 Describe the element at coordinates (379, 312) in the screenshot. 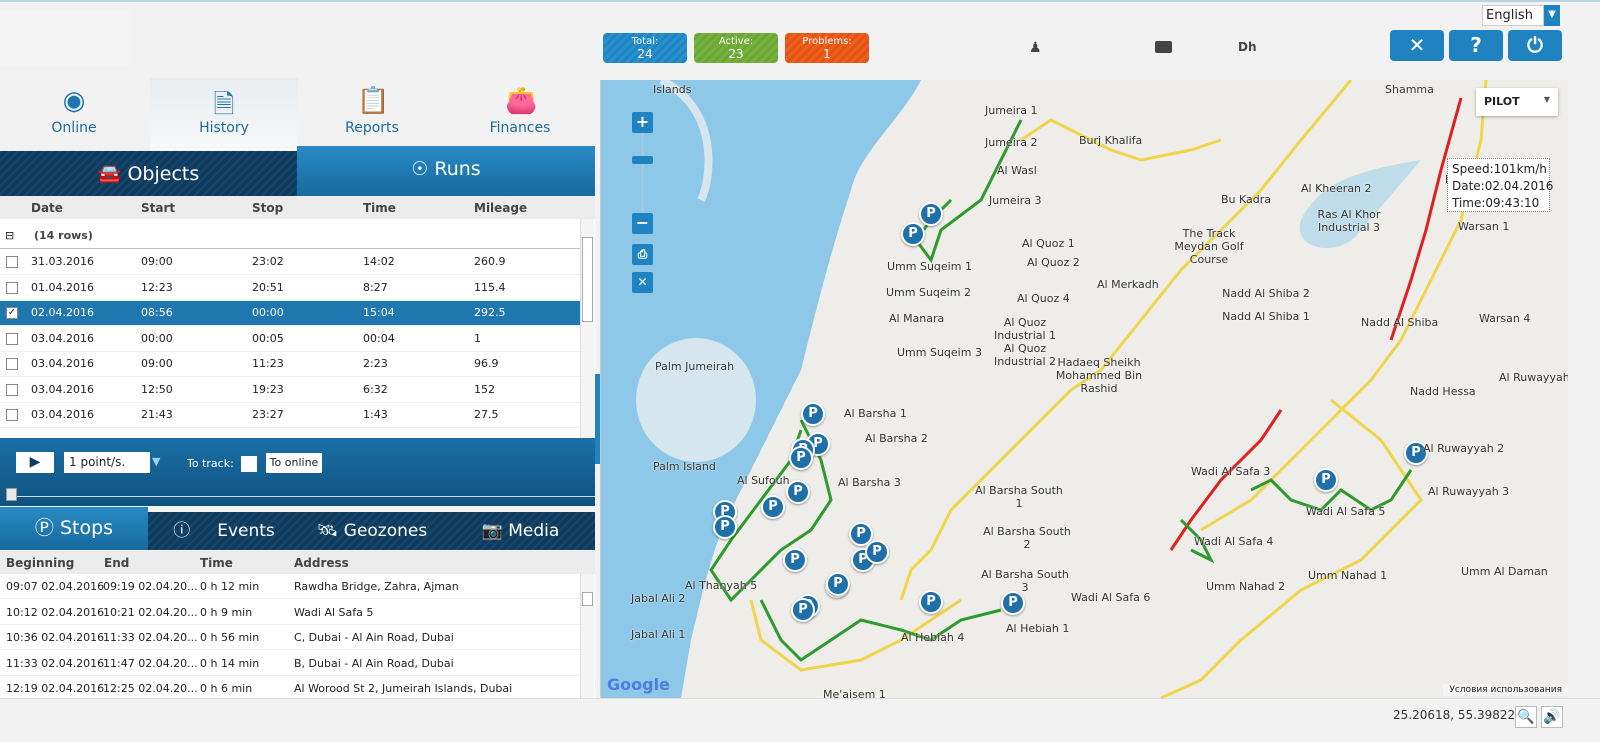

I see `cell-time: 15:04` at that location.